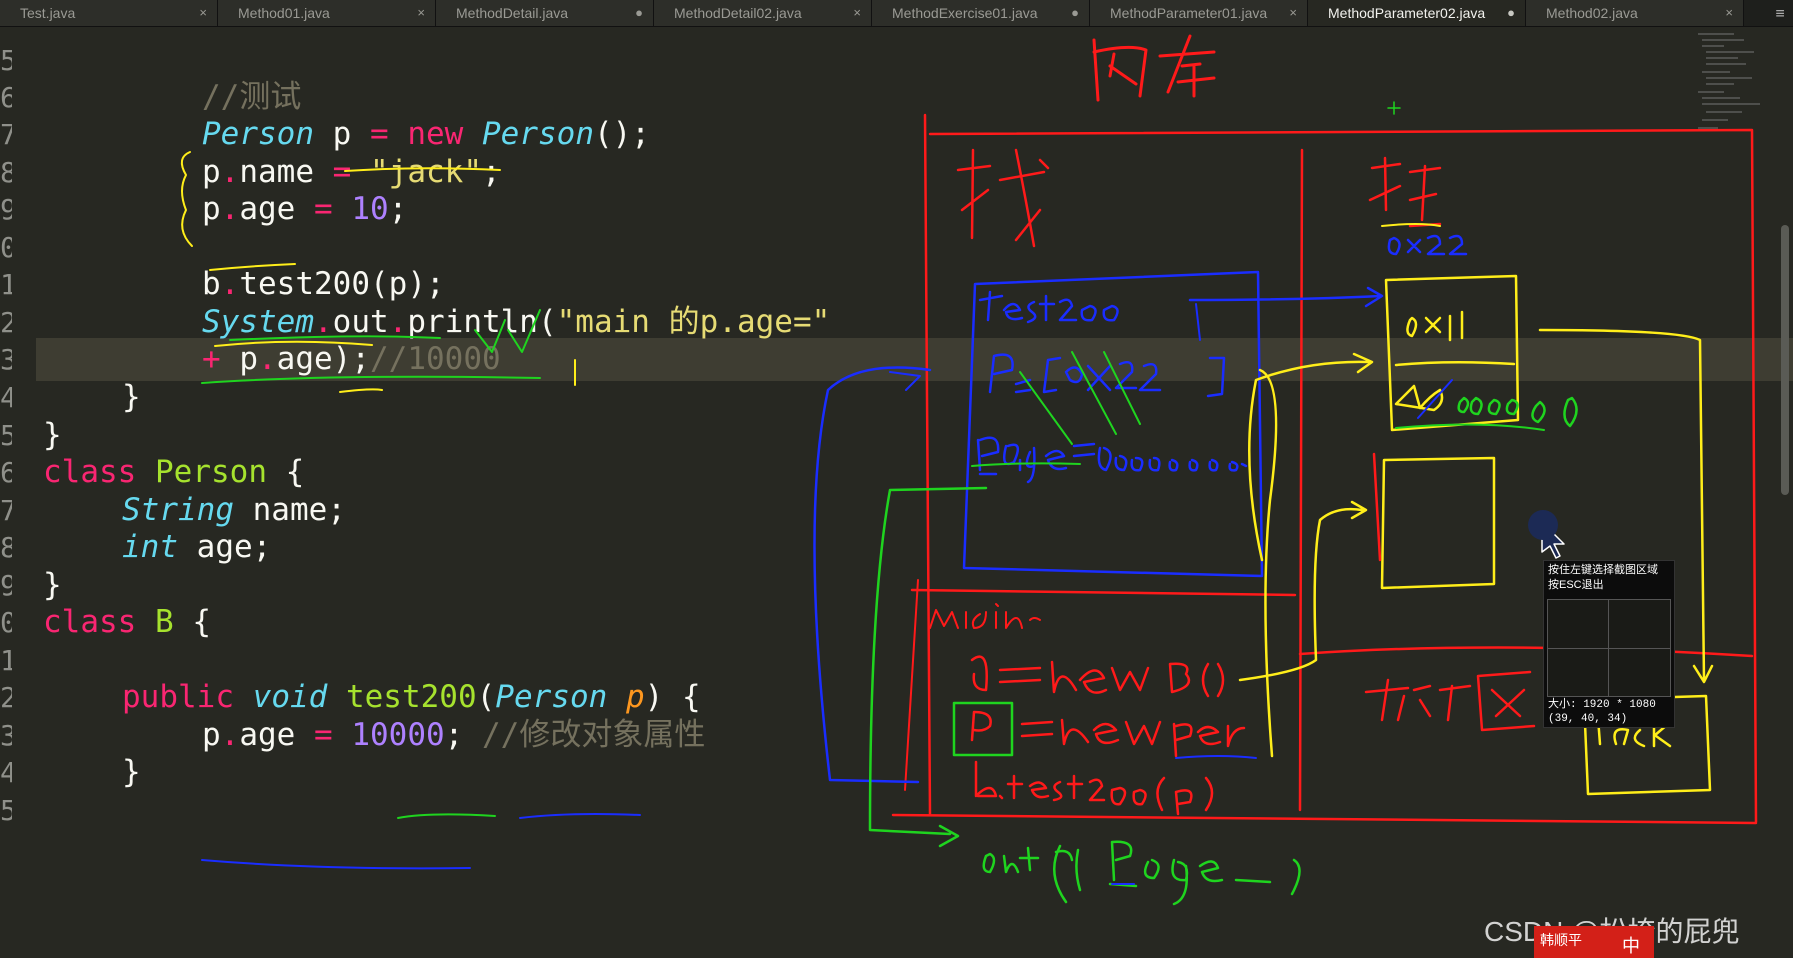 This screenshot has height=958, width=1793. Describe the element at coordinates (1543, 525) in the screenshot. I see `cursor-highlight` at that location.